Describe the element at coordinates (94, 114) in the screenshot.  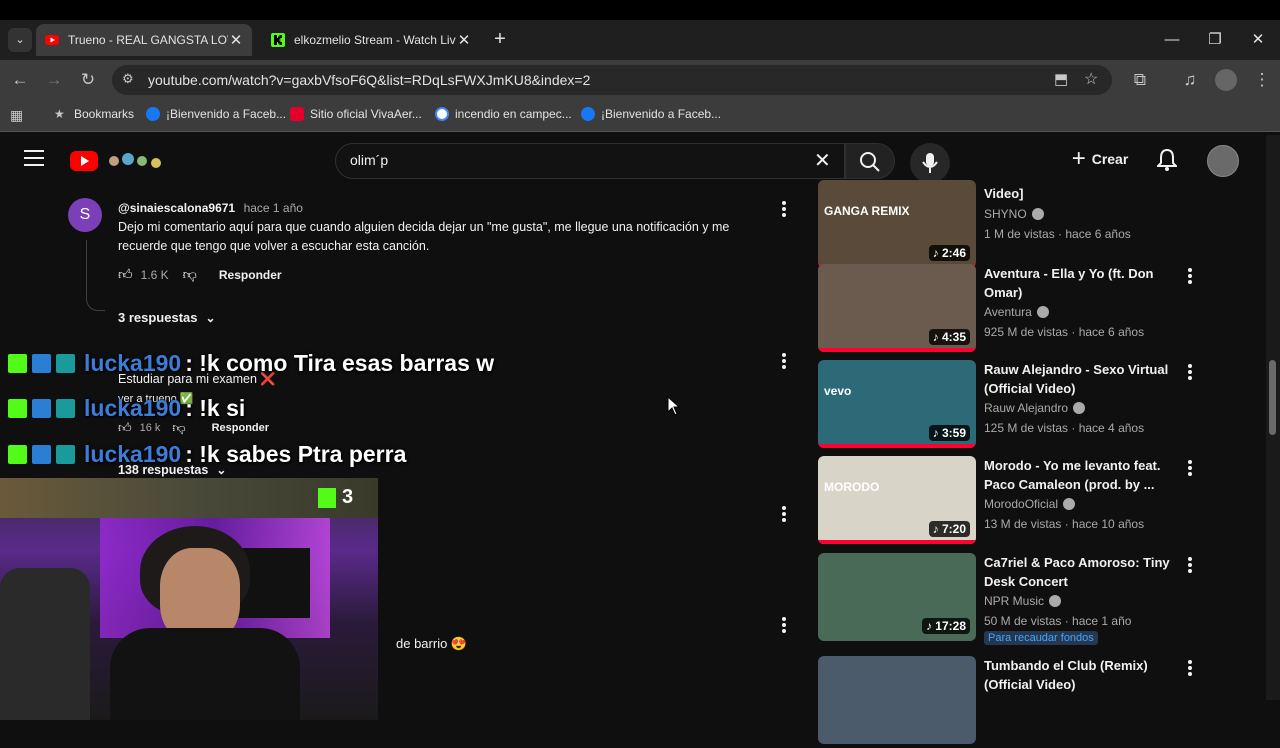
I see `bookmark-item: ★ Bookmarks` at that location.